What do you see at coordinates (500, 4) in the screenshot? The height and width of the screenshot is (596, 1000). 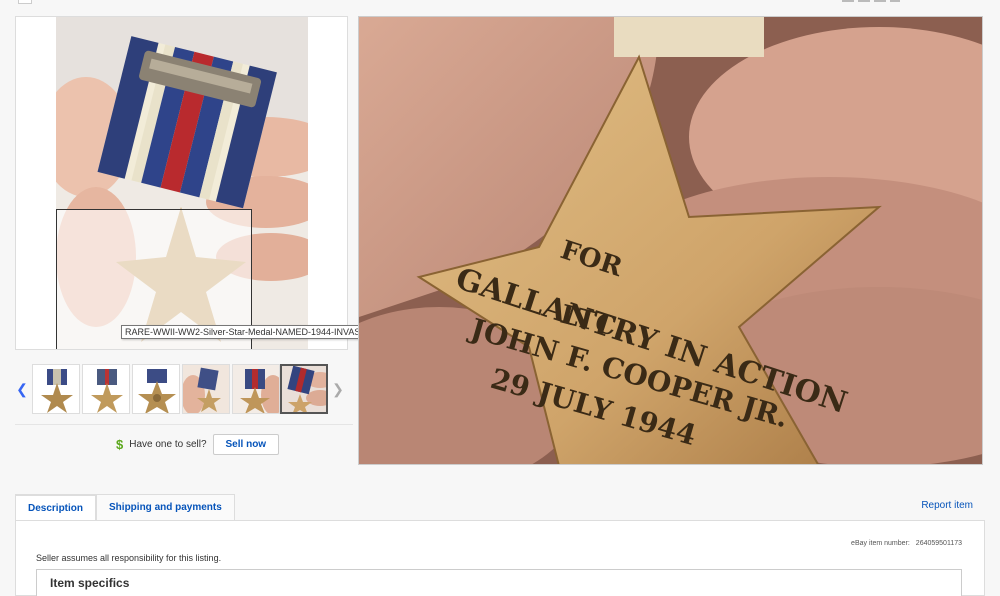 I see `top-strip` at bounding box center [500, 4].